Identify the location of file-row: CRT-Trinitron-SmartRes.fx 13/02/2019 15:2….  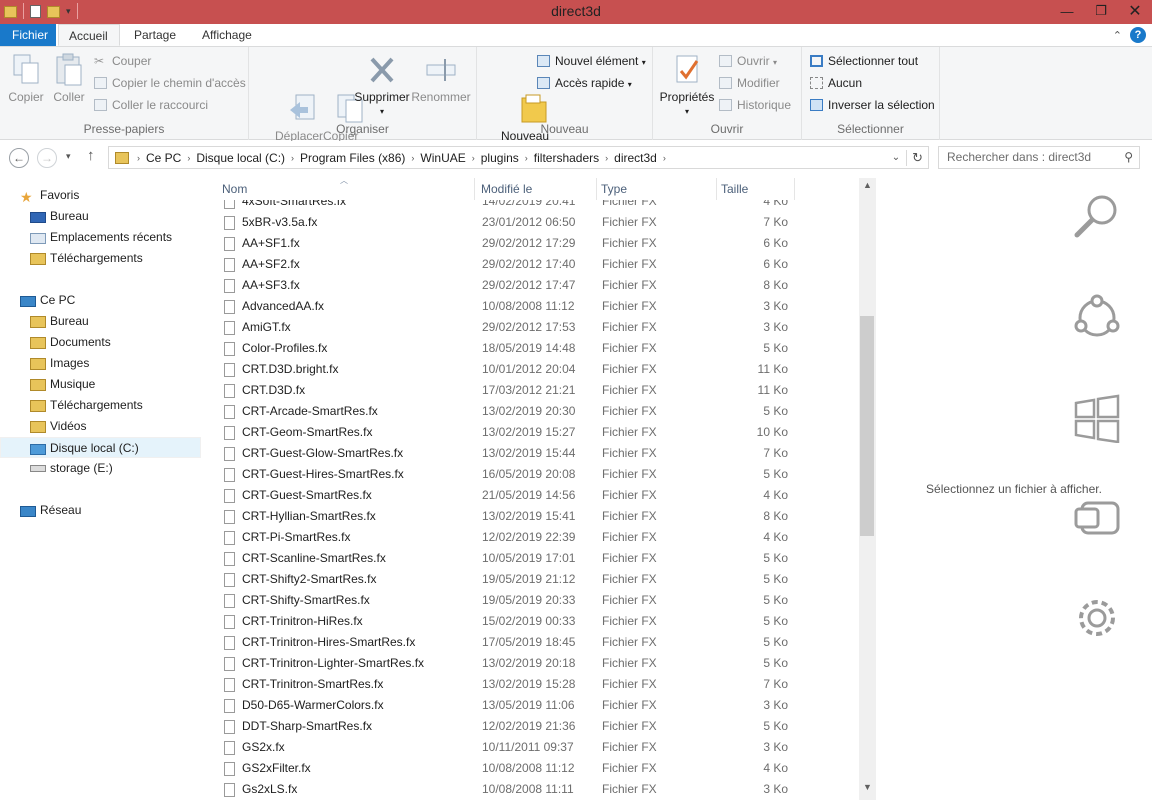
(539, 684).